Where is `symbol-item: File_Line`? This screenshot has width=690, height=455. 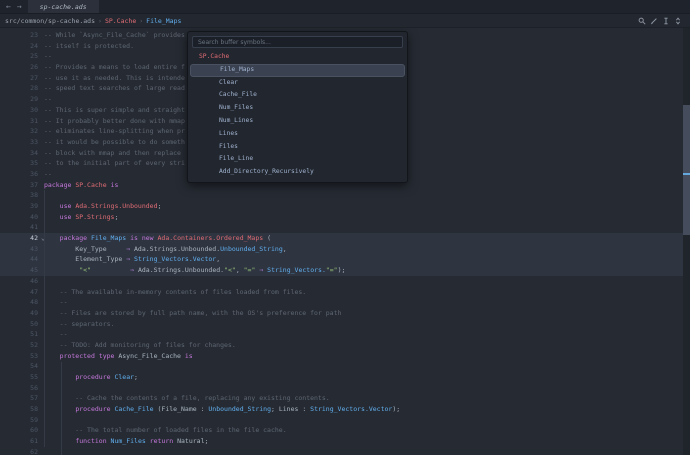
symbol-item: File_Line is located at coordinates (297, 159).